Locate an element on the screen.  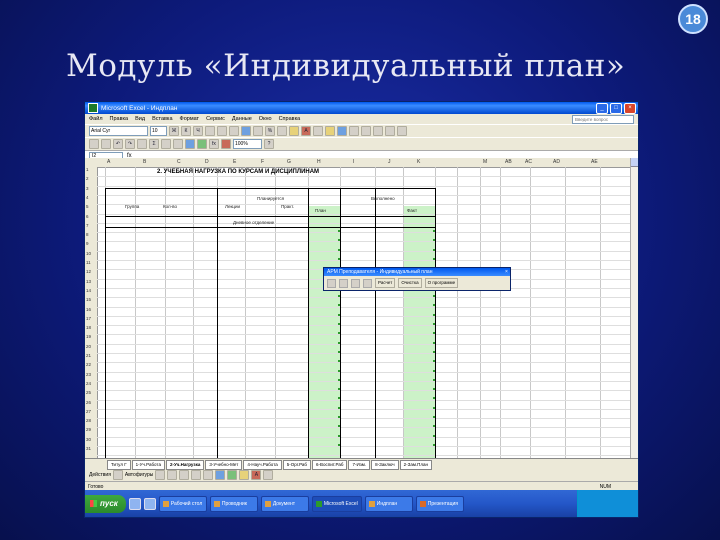
menu-data: Данные is located at coordinates (242, 119).